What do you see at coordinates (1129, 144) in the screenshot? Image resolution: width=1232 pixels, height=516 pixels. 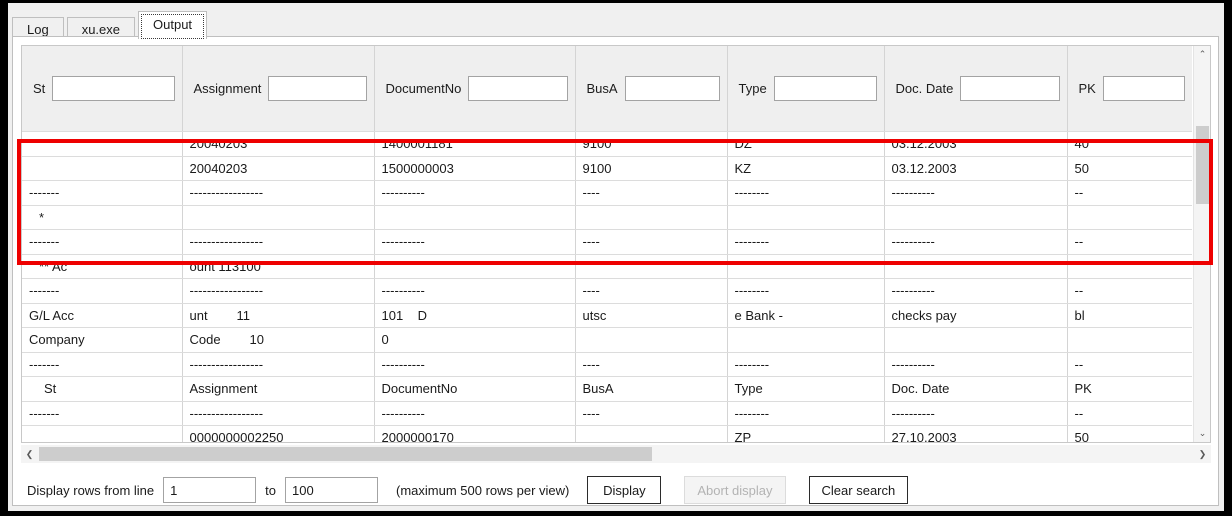 I see `table-cell: 40` at bounding box center [1129, 144].